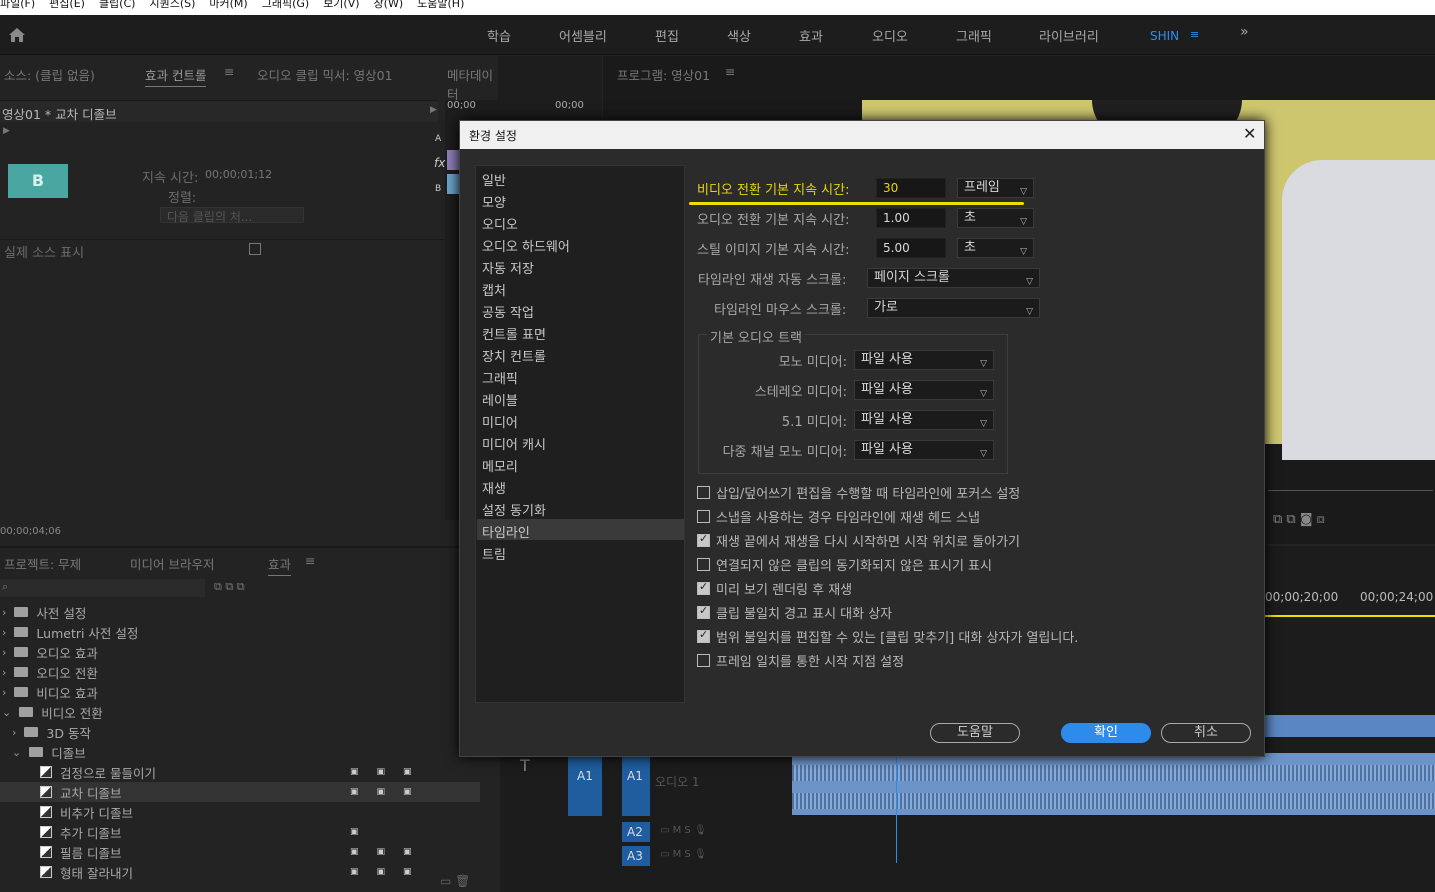 This screenshot has height=892, width=1435. What do you see at coordinates (995, 188) in the screenshot?
I see `video-transition-unit-select: 프레임 ▽` at bounding box center [995, 188].